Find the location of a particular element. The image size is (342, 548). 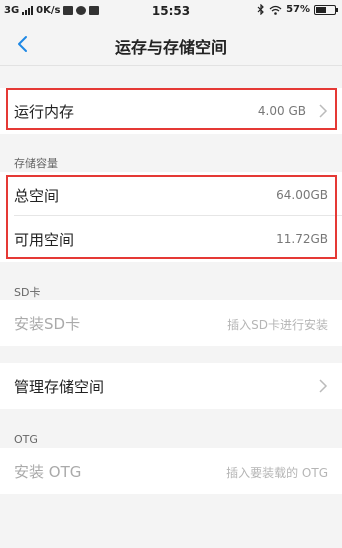

storage-section-label: 存储容量 is located at coordinates (36, 163).